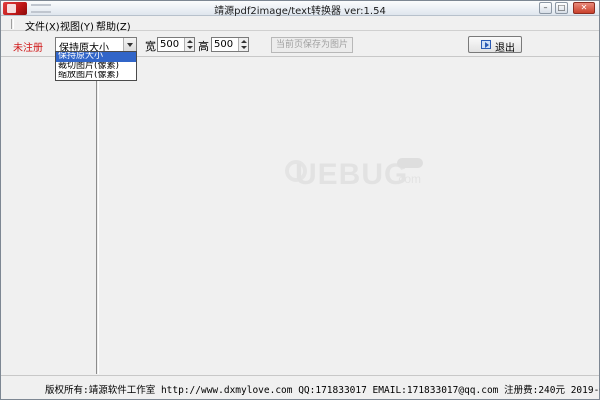 Image resolution: width=600 pixels, height=400 pixels. Describe the element at coordinates (545, 8) in the screenshot. I see `minimize-button: –` at that location.